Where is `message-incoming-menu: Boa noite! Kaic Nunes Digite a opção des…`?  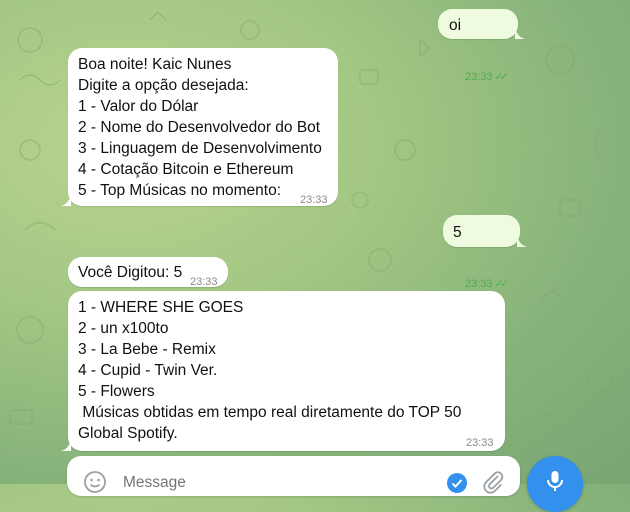 message-incoming-menu: Boa noite! Kaic Nunes Digite a opção des… is located at coordinates (199, 127).